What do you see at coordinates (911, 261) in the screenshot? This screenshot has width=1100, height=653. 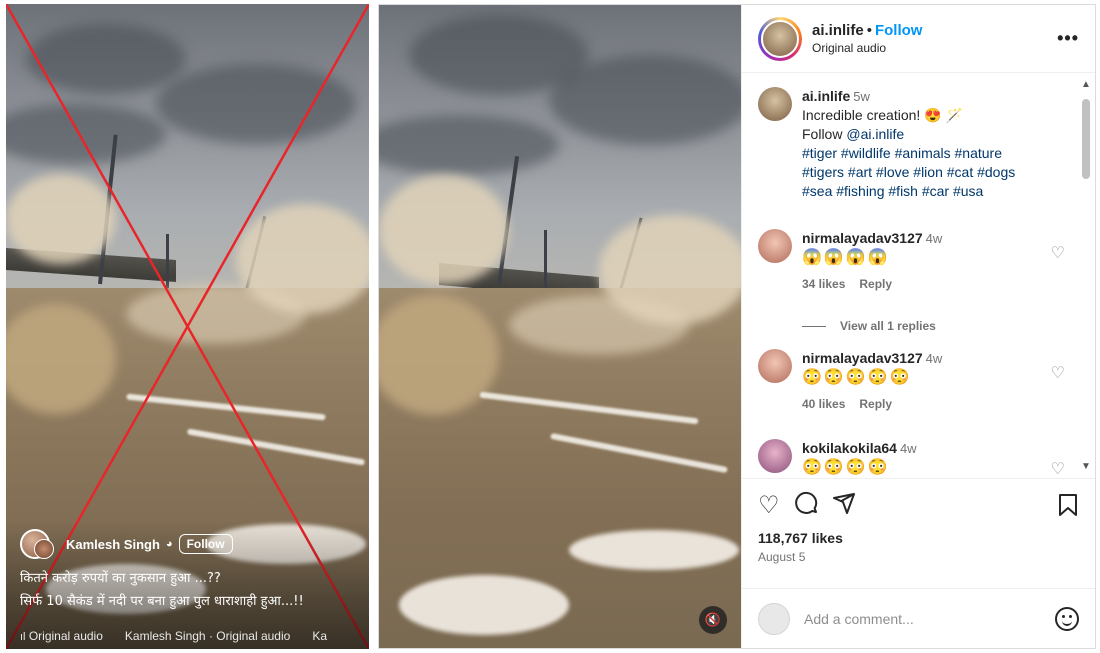 I see `comment: nirmalayadav3127 4w 😱😱😱😱 34 likes Reply ♡` at bounding box center [911, 261].